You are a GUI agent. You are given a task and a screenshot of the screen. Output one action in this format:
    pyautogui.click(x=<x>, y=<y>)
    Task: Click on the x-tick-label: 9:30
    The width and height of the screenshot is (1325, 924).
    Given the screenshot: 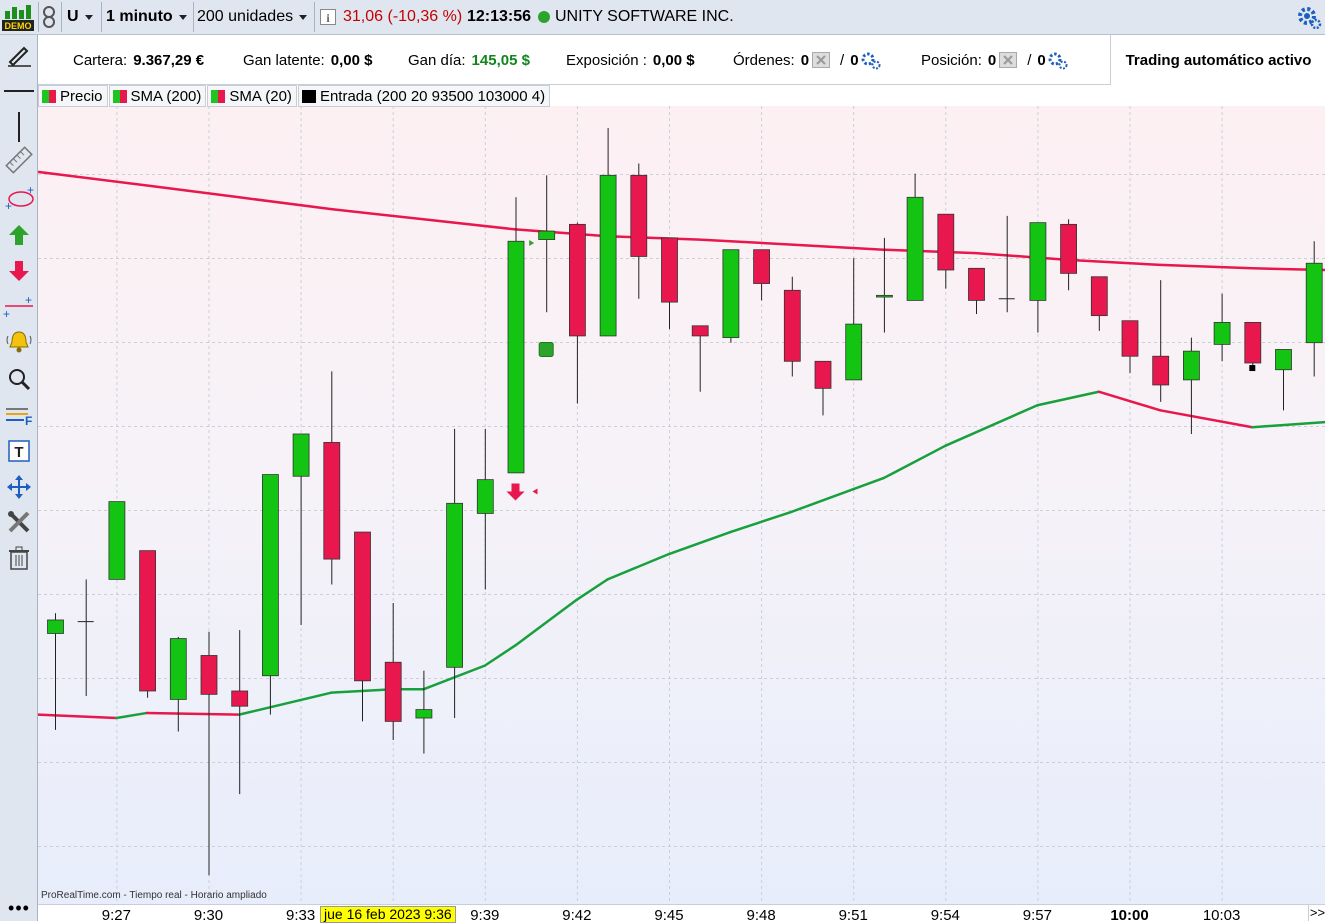 What is the action you would take?
    pyautogui.click(x=208, y=915)
    